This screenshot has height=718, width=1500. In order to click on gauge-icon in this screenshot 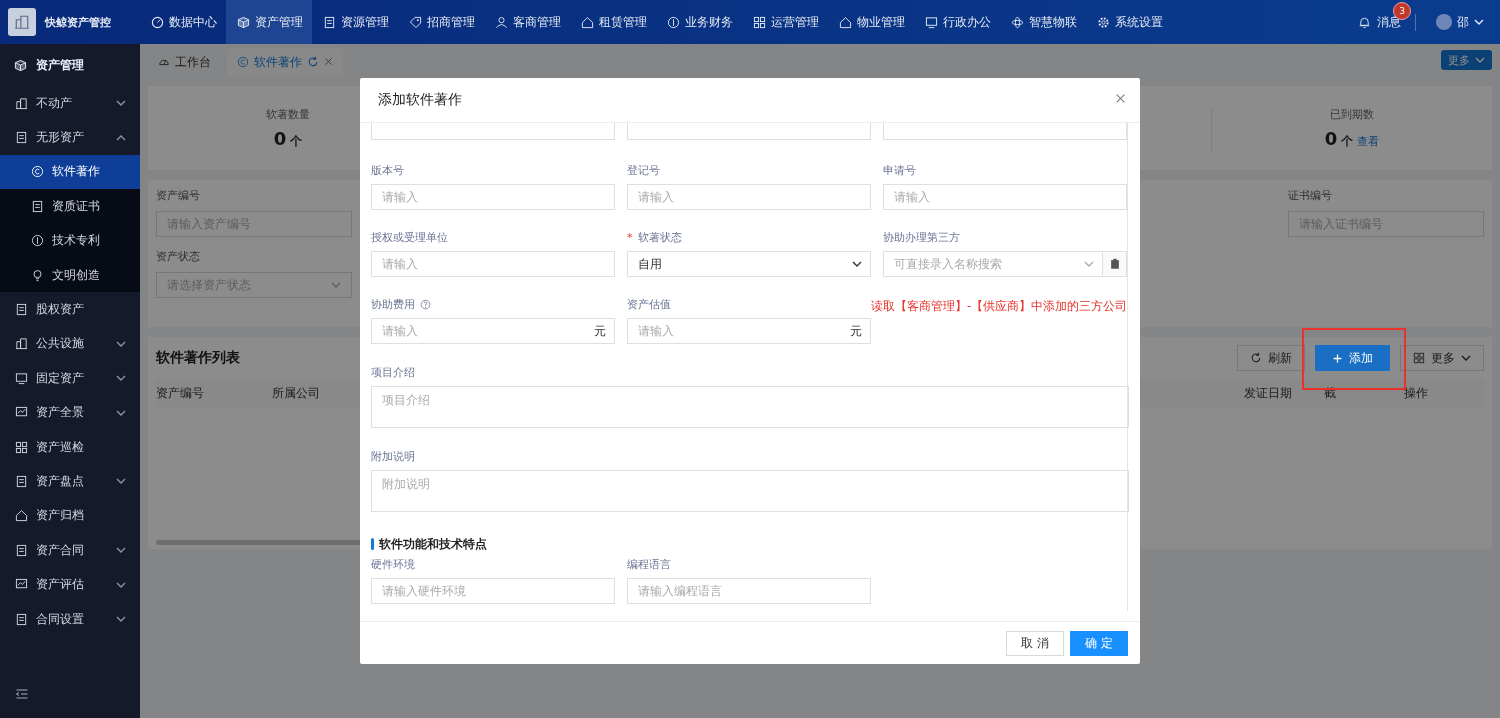, I will do `click(157, 22)`.